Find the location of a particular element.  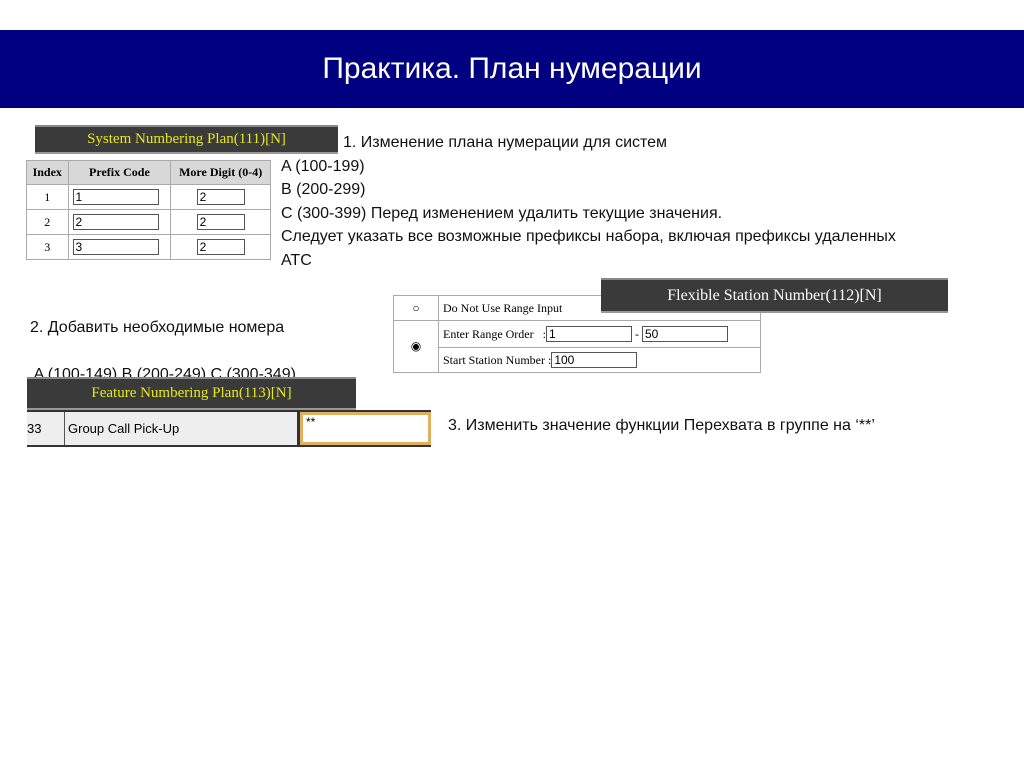

prefix-input: 3 is located at coordinates (115, 247).